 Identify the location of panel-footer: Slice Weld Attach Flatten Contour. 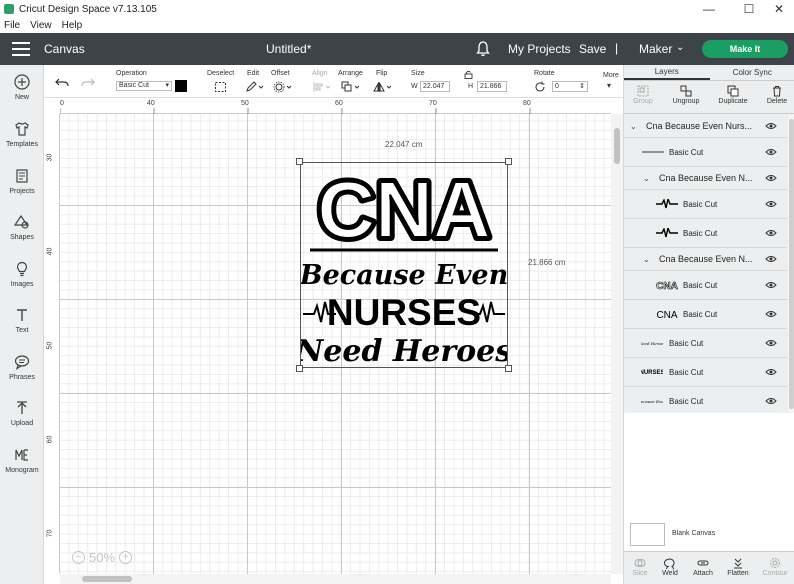
(709, 567).